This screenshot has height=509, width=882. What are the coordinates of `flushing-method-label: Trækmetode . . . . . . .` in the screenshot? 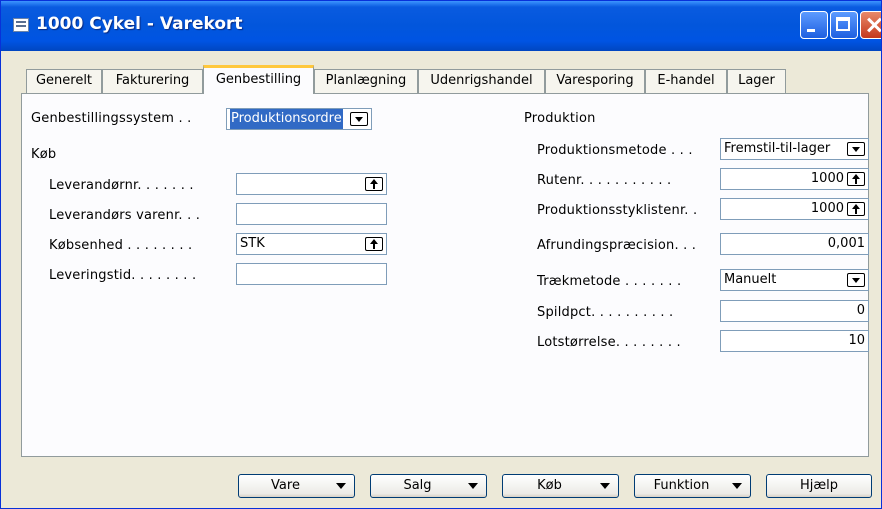 It's located at (609, 281).